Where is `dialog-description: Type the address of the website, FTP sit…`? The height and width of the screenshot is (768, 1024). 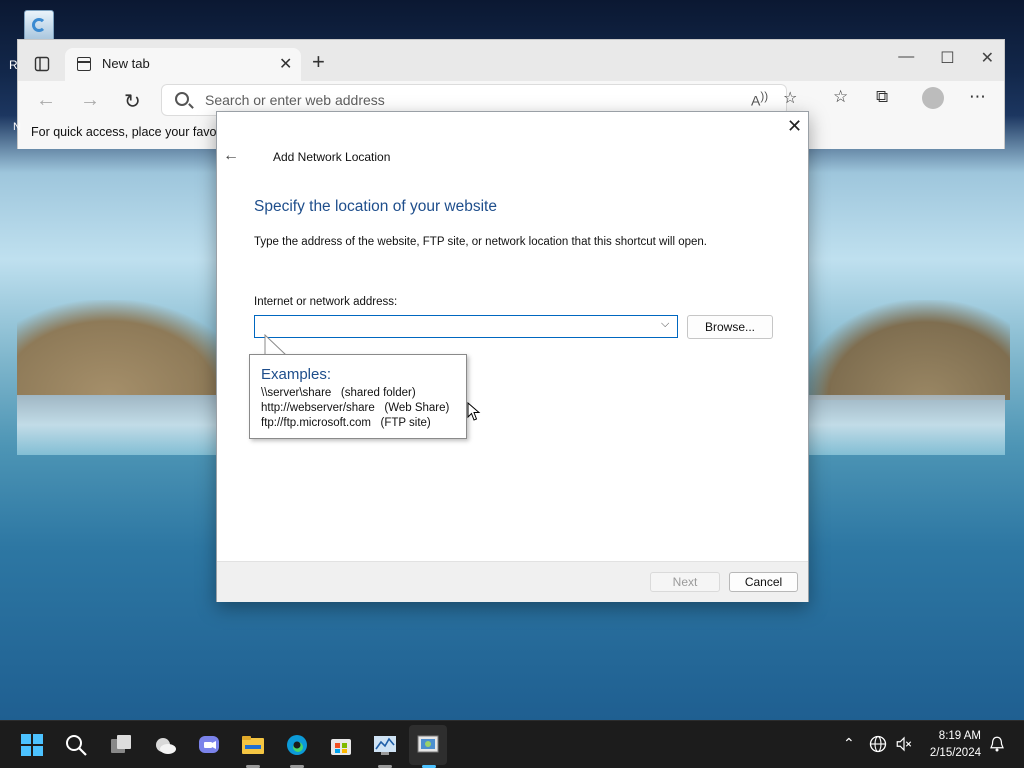
dialog-description: Type the address of the website, FTP sit… is located at coordinates (480, 242).